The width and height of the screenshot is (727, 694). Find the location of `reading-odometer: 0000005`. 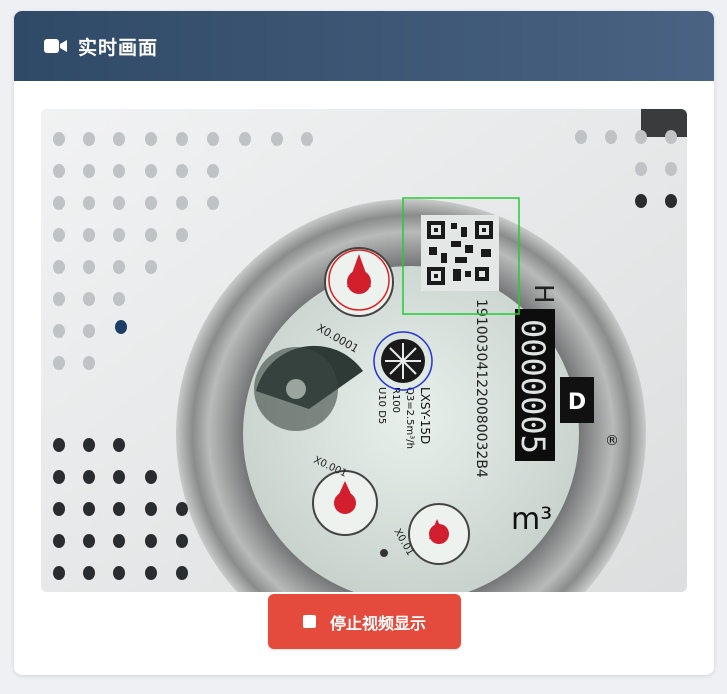

reading-odometer: 0000005 is located at coordinates (534, 385).